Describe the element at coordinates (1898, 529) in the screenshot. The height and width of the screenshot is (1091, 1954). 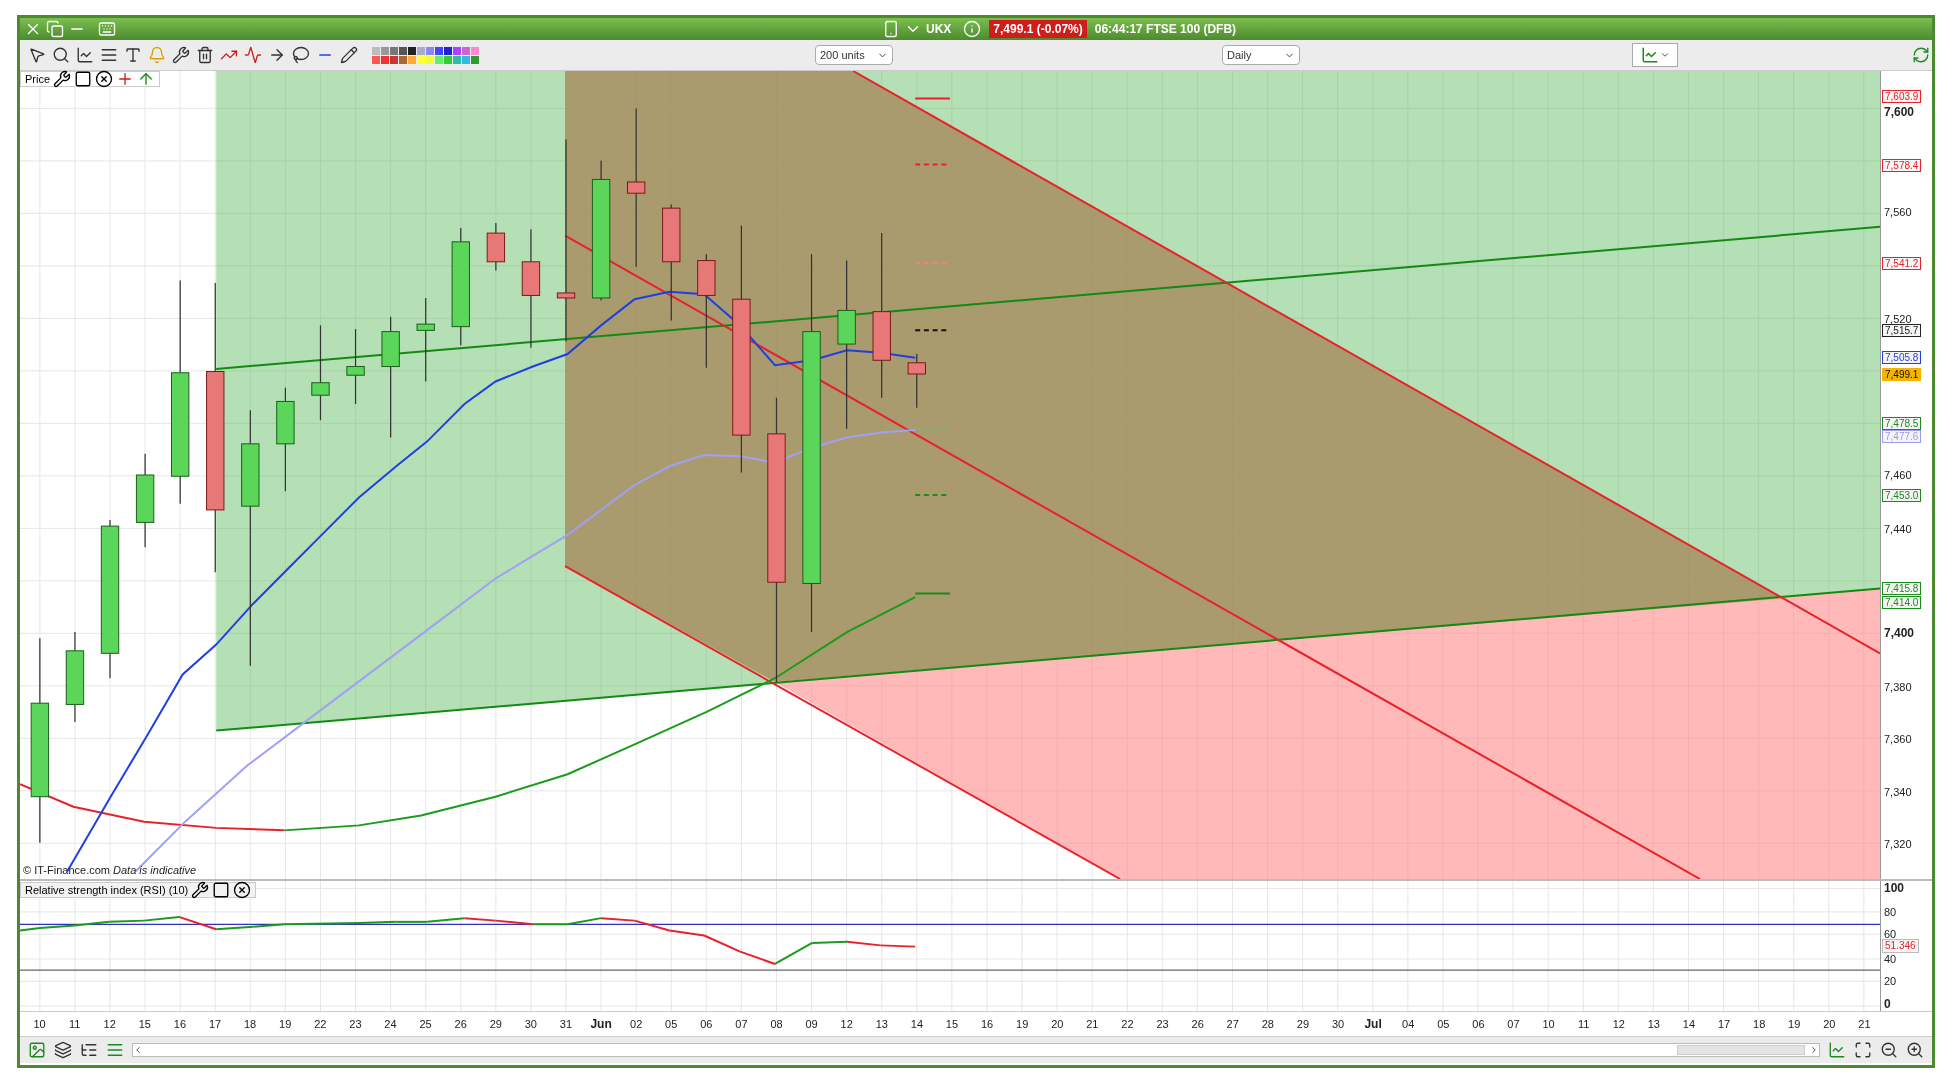
I see `axis-label: 7,440` at that location.